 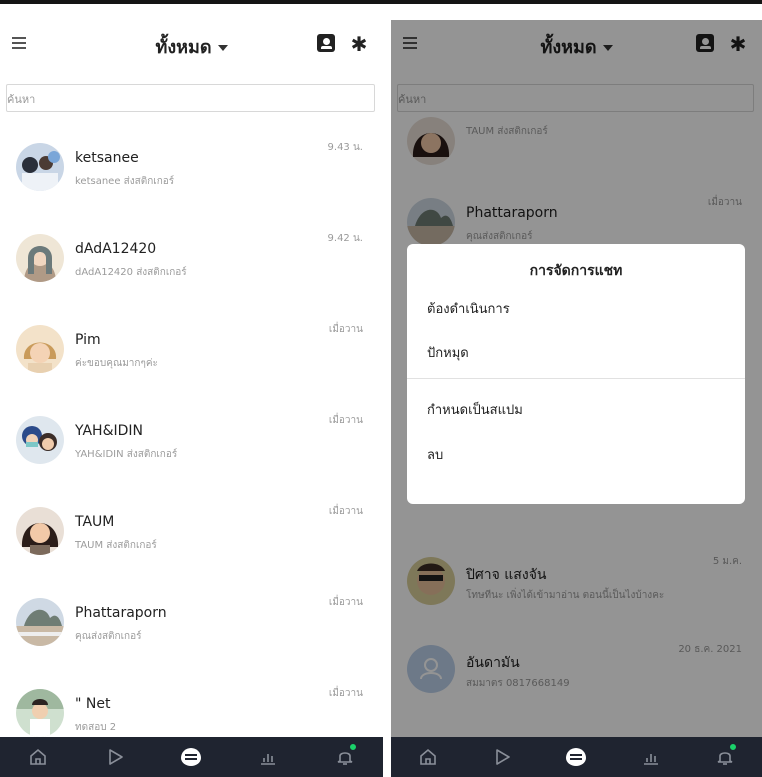 I want to click on list-item: Pim ค่ะขอบคุณมากๆค่ะ เมื่อวาน, so click(x=191, y=350).